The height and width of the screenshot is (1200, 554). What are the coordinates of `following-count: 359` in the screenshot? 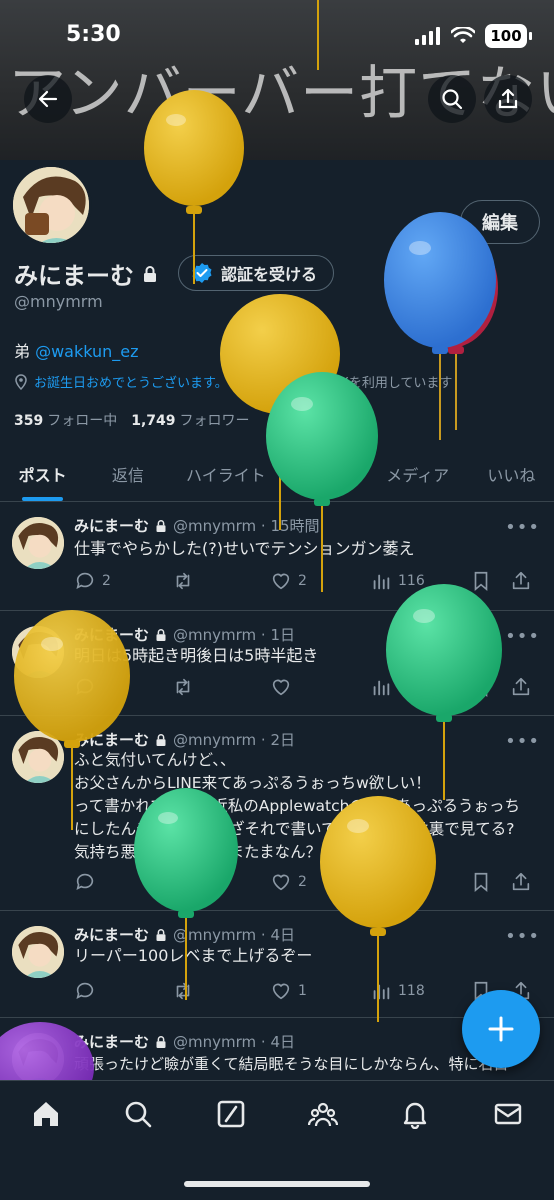 It's located at (29, 421).